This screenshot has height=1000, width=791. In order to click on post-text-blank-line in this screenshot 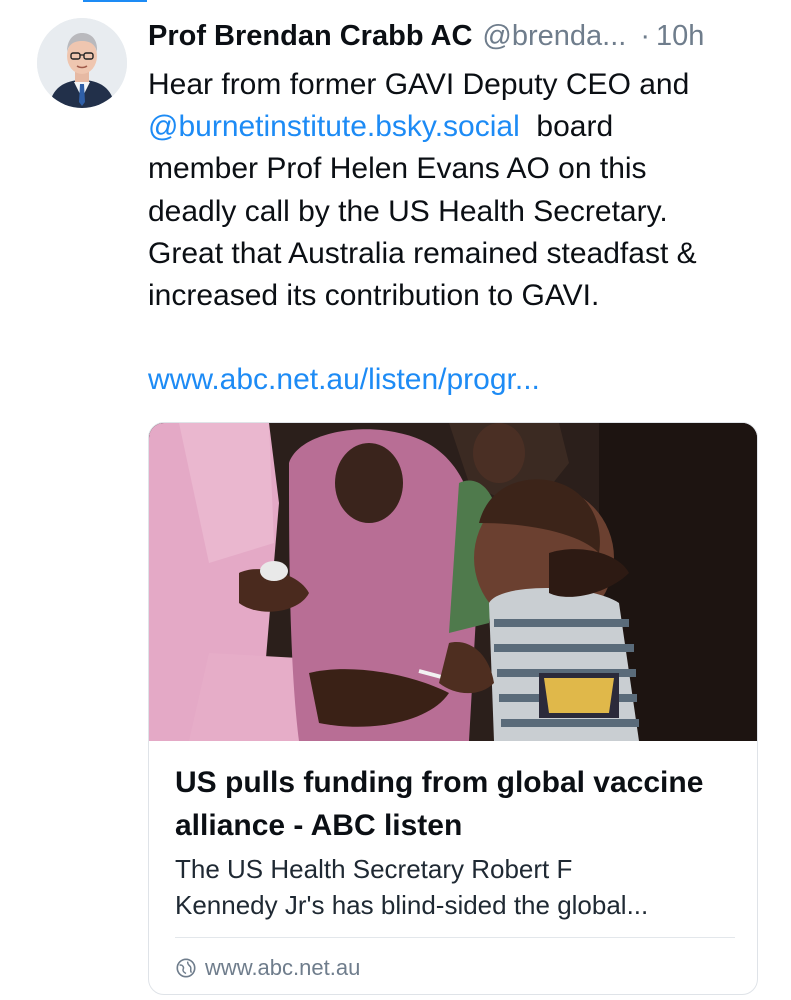, I will do `click(463, 338)`.